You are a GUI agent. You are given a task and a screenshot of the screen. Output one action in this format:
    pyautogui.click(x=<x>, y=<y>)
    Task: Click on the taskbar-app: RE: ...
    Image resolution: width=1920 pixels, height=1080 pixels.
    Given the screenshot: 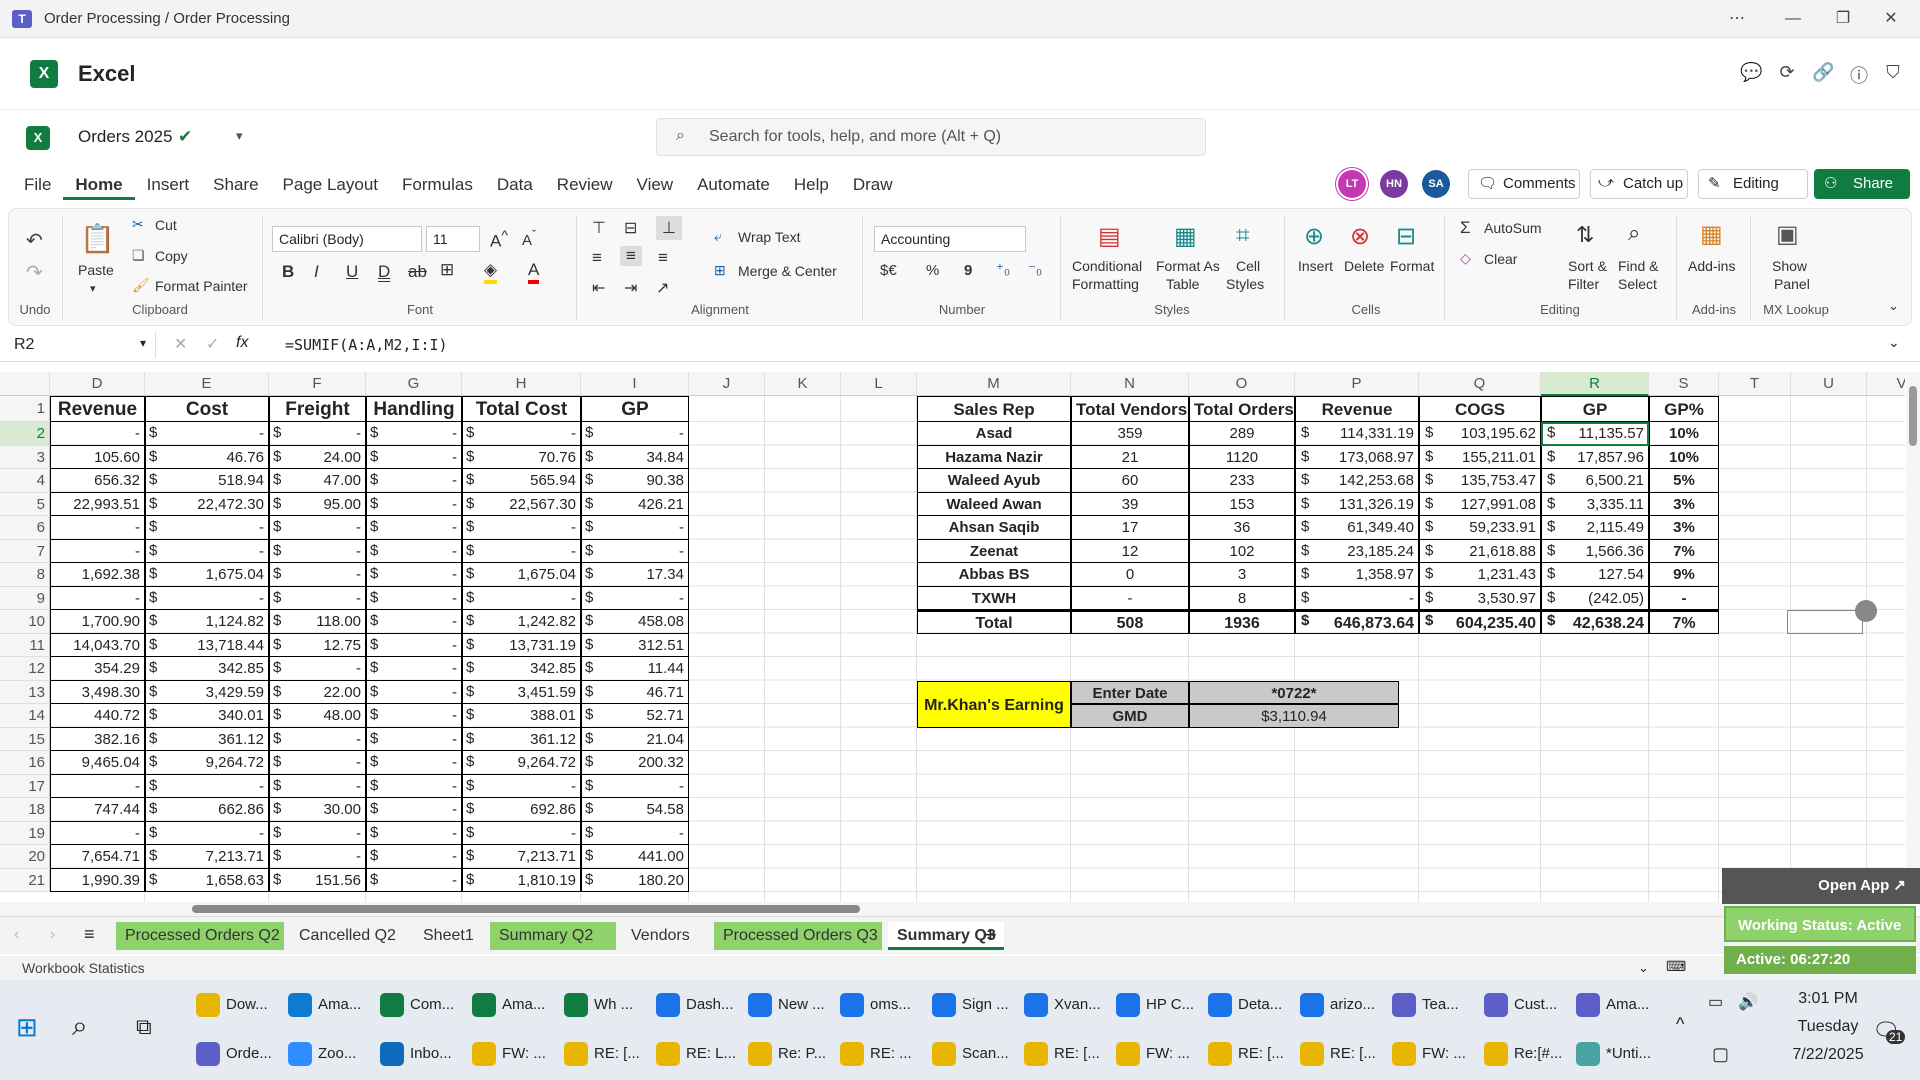 What is the action you would take?
    pyautogui.click(x=884, y=1054)
    